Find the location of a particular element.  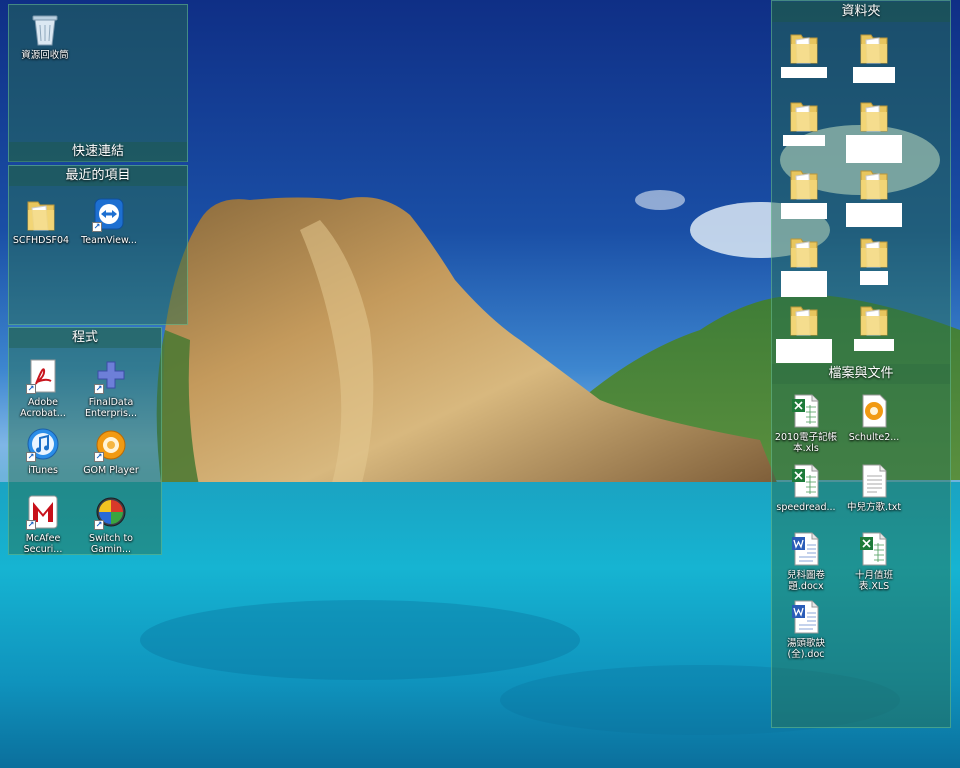

fence-desktop: 資源回收筒 快速連結 is located at coordinates (98, 83).